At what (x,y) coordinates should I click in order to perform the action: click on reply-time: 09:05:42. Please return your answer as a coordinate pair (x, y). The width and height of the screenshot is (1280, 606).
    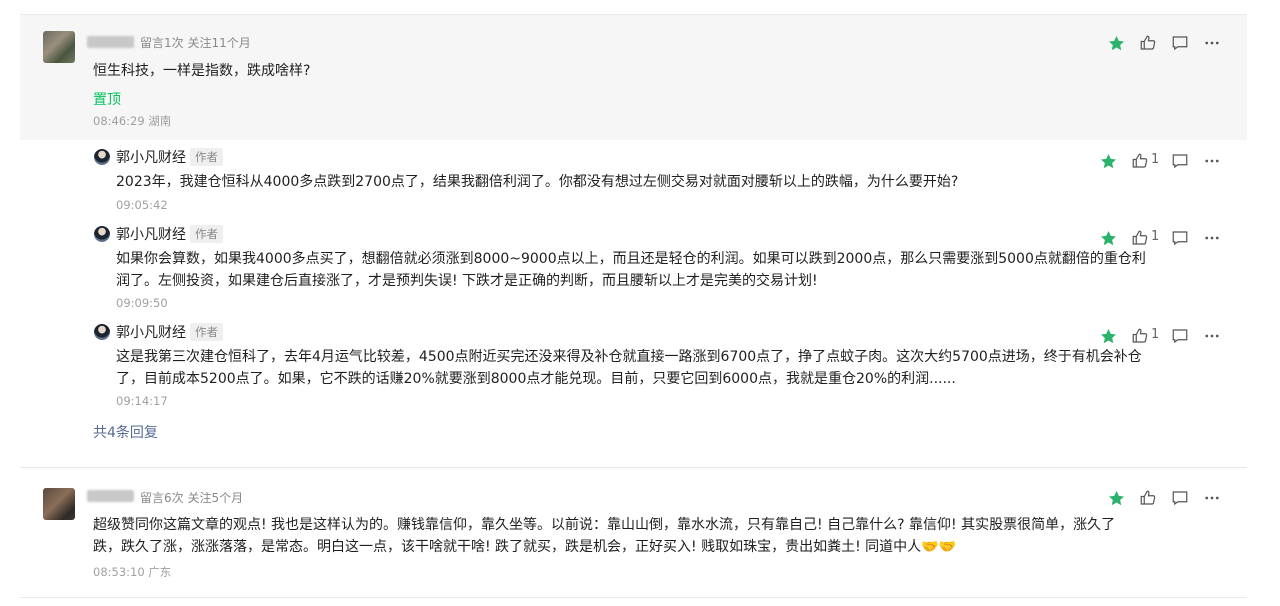
    Looking at the image, I should click on (142, 205).